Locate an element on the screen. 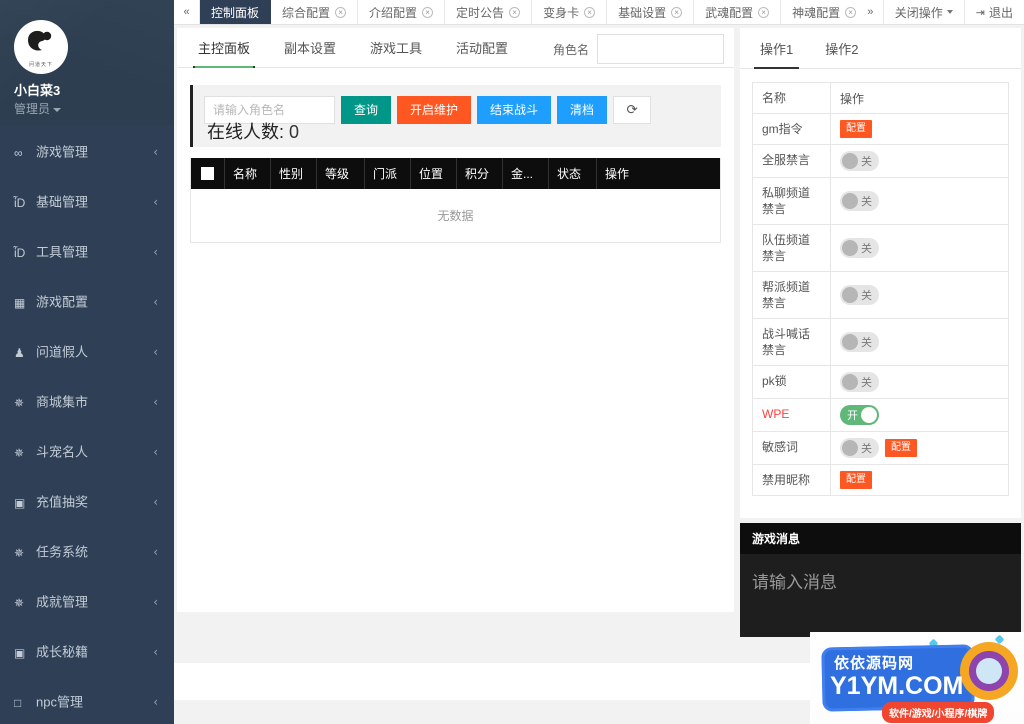 Image resolution: width=1024 pixels, height=724 pixels. sidebar-user-role: 管理员 is located at coordinates (94, 109).